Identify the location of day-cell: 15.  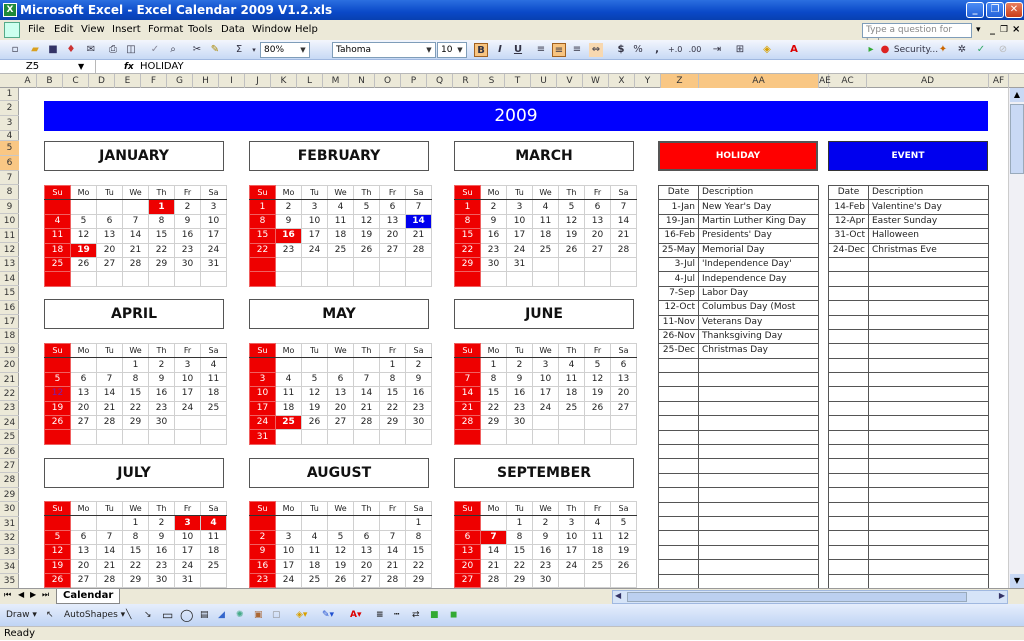
(135, 552).